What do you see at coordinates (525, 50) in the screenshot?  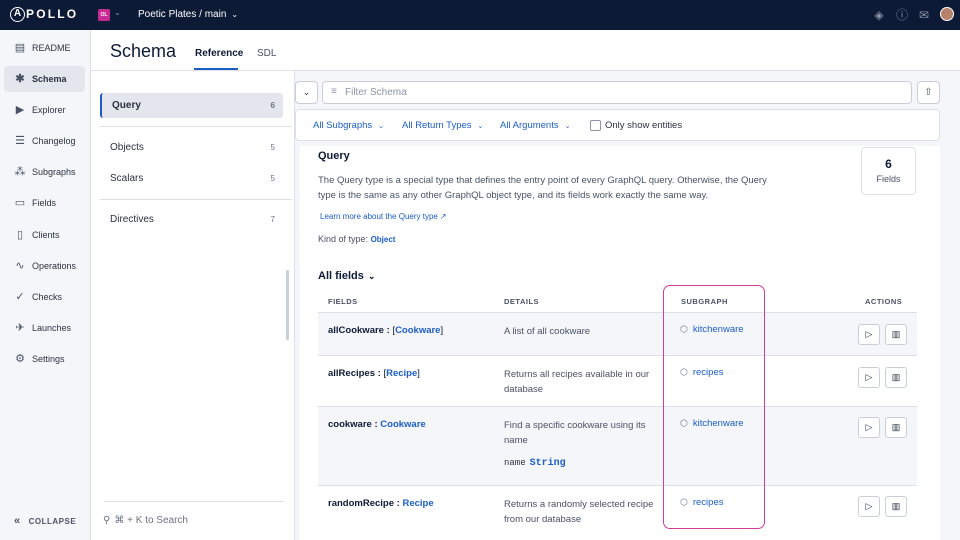 I see `page-header: Schema Reference SDL` at bounding box center [525, 50].